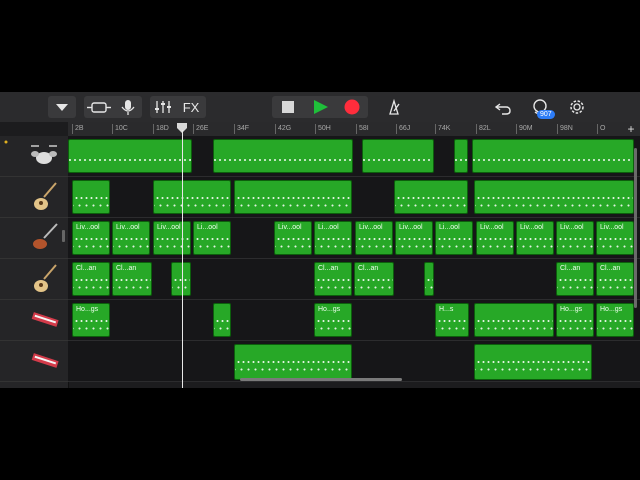 Image resolution: width=640 pixels, height=480 pixels. What do you see at coordinates (452, 320) in the screenshot?
I see `keyboard-region: H...s` at bounding box center [452, 320].